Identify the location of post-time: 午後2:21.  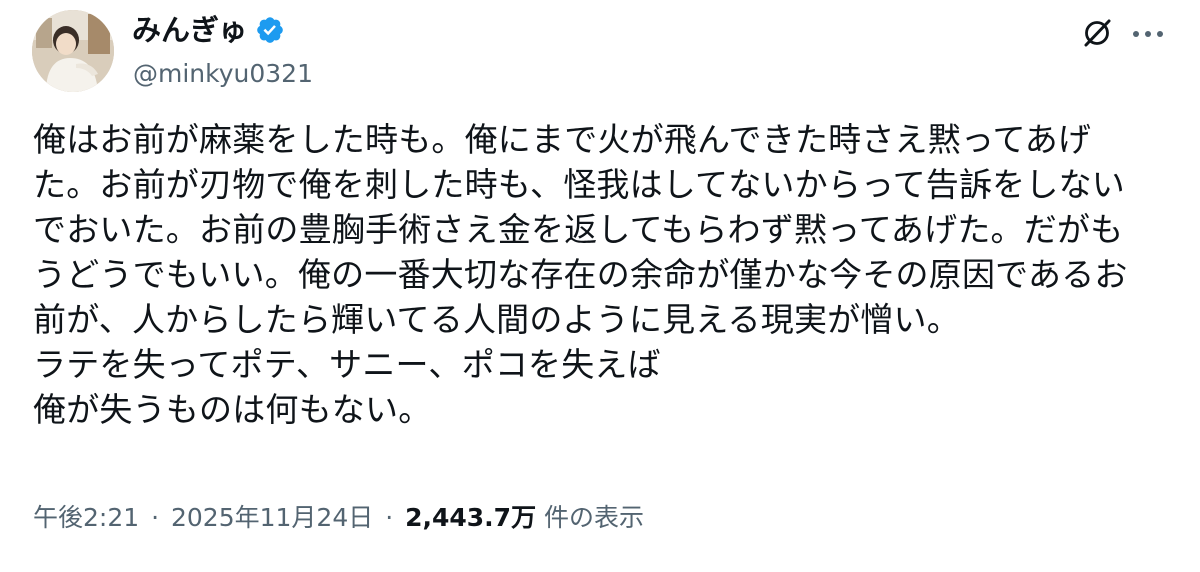
(86, 517).